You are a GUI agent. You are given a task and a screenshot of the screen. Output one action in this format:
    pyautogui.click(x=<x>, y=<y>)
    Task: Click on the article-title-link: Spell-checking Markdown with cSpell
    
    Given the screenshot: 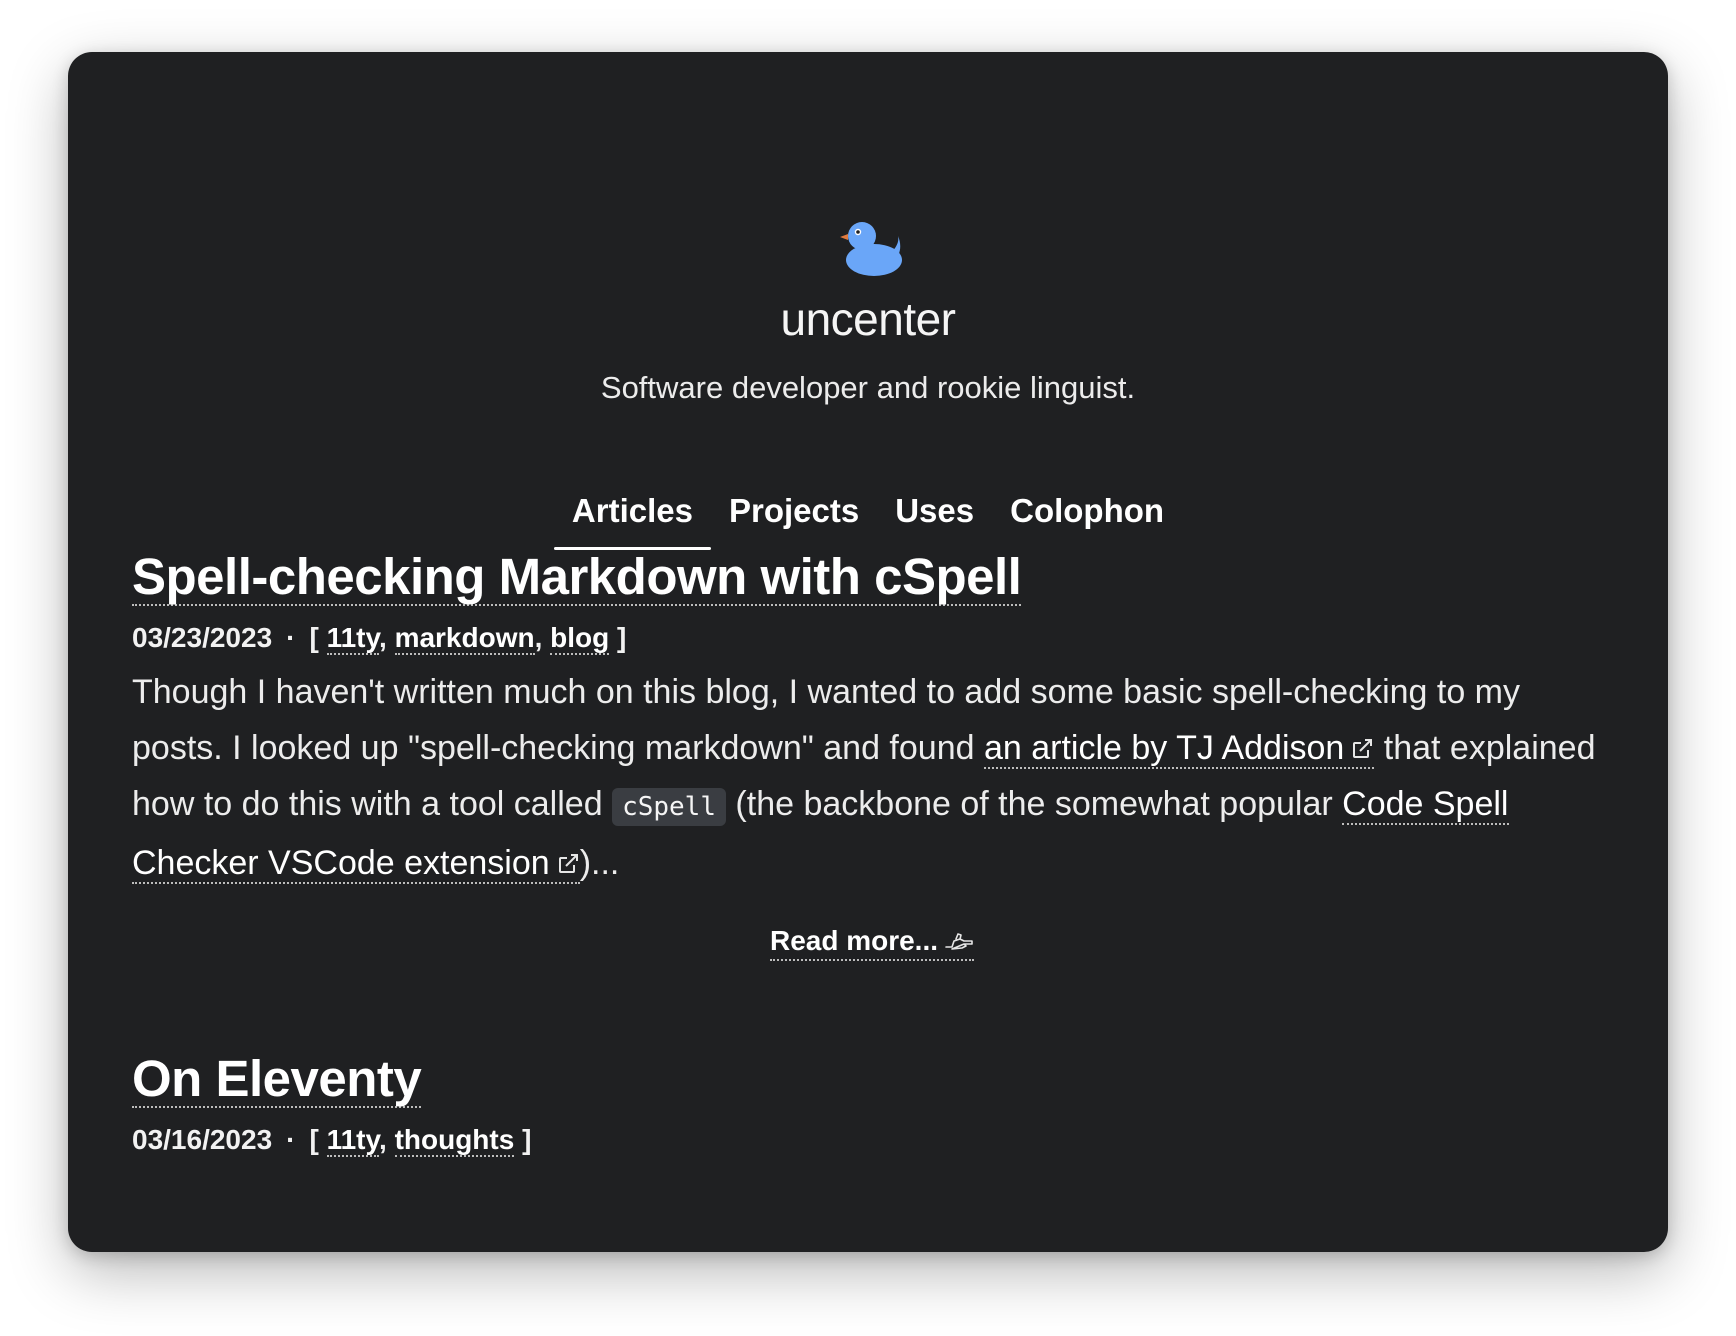 What is the action you would take?
    pyautogui.click(x=577, y=578)
    